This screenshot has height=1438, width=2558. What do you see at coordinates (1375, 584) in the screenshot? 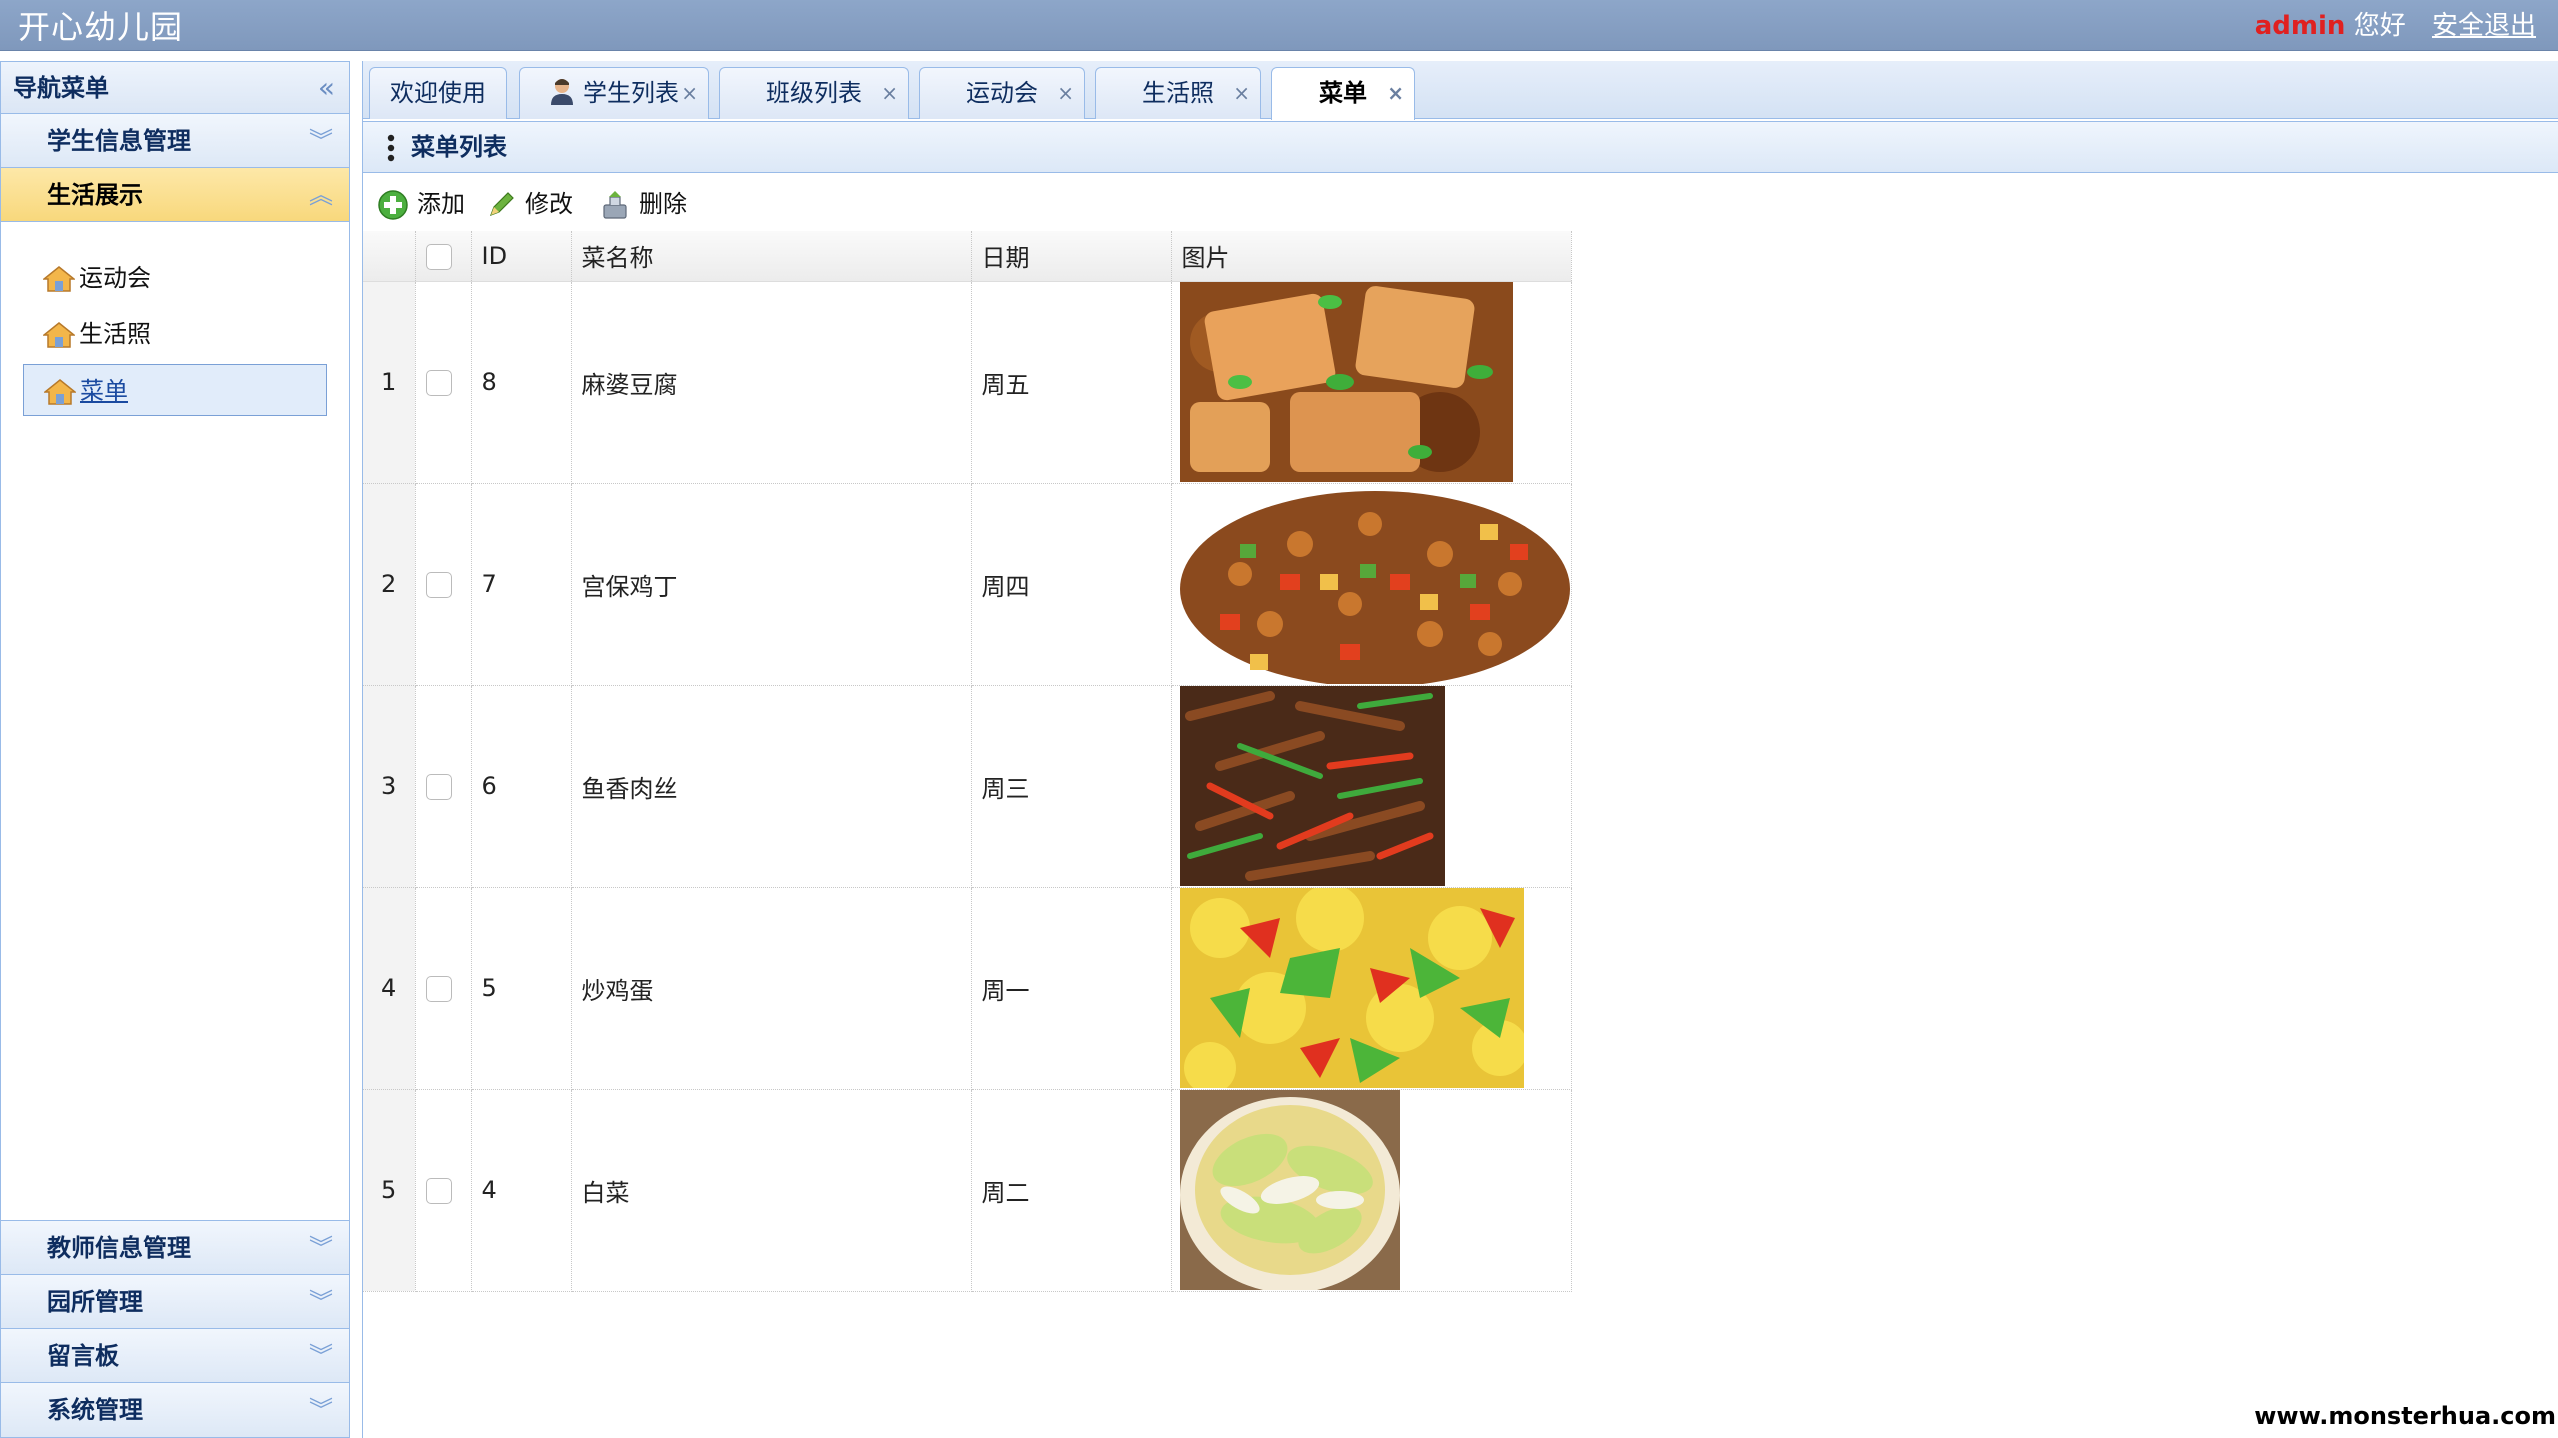
I see `kung-pao-chicken-photo` at bounding box center [1375, 584].